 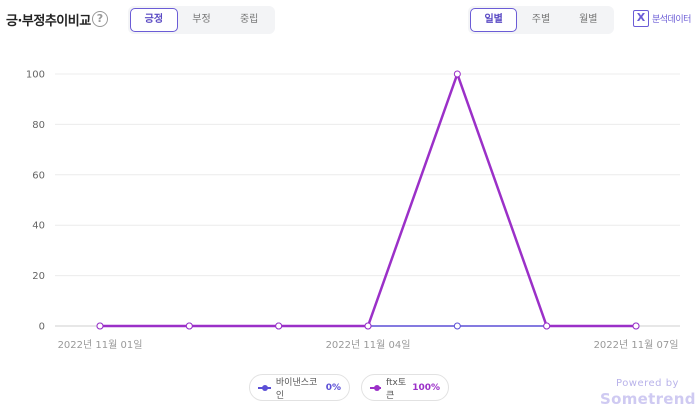 I want to click on legend-percent: 100%, so click(x=426, y=387).